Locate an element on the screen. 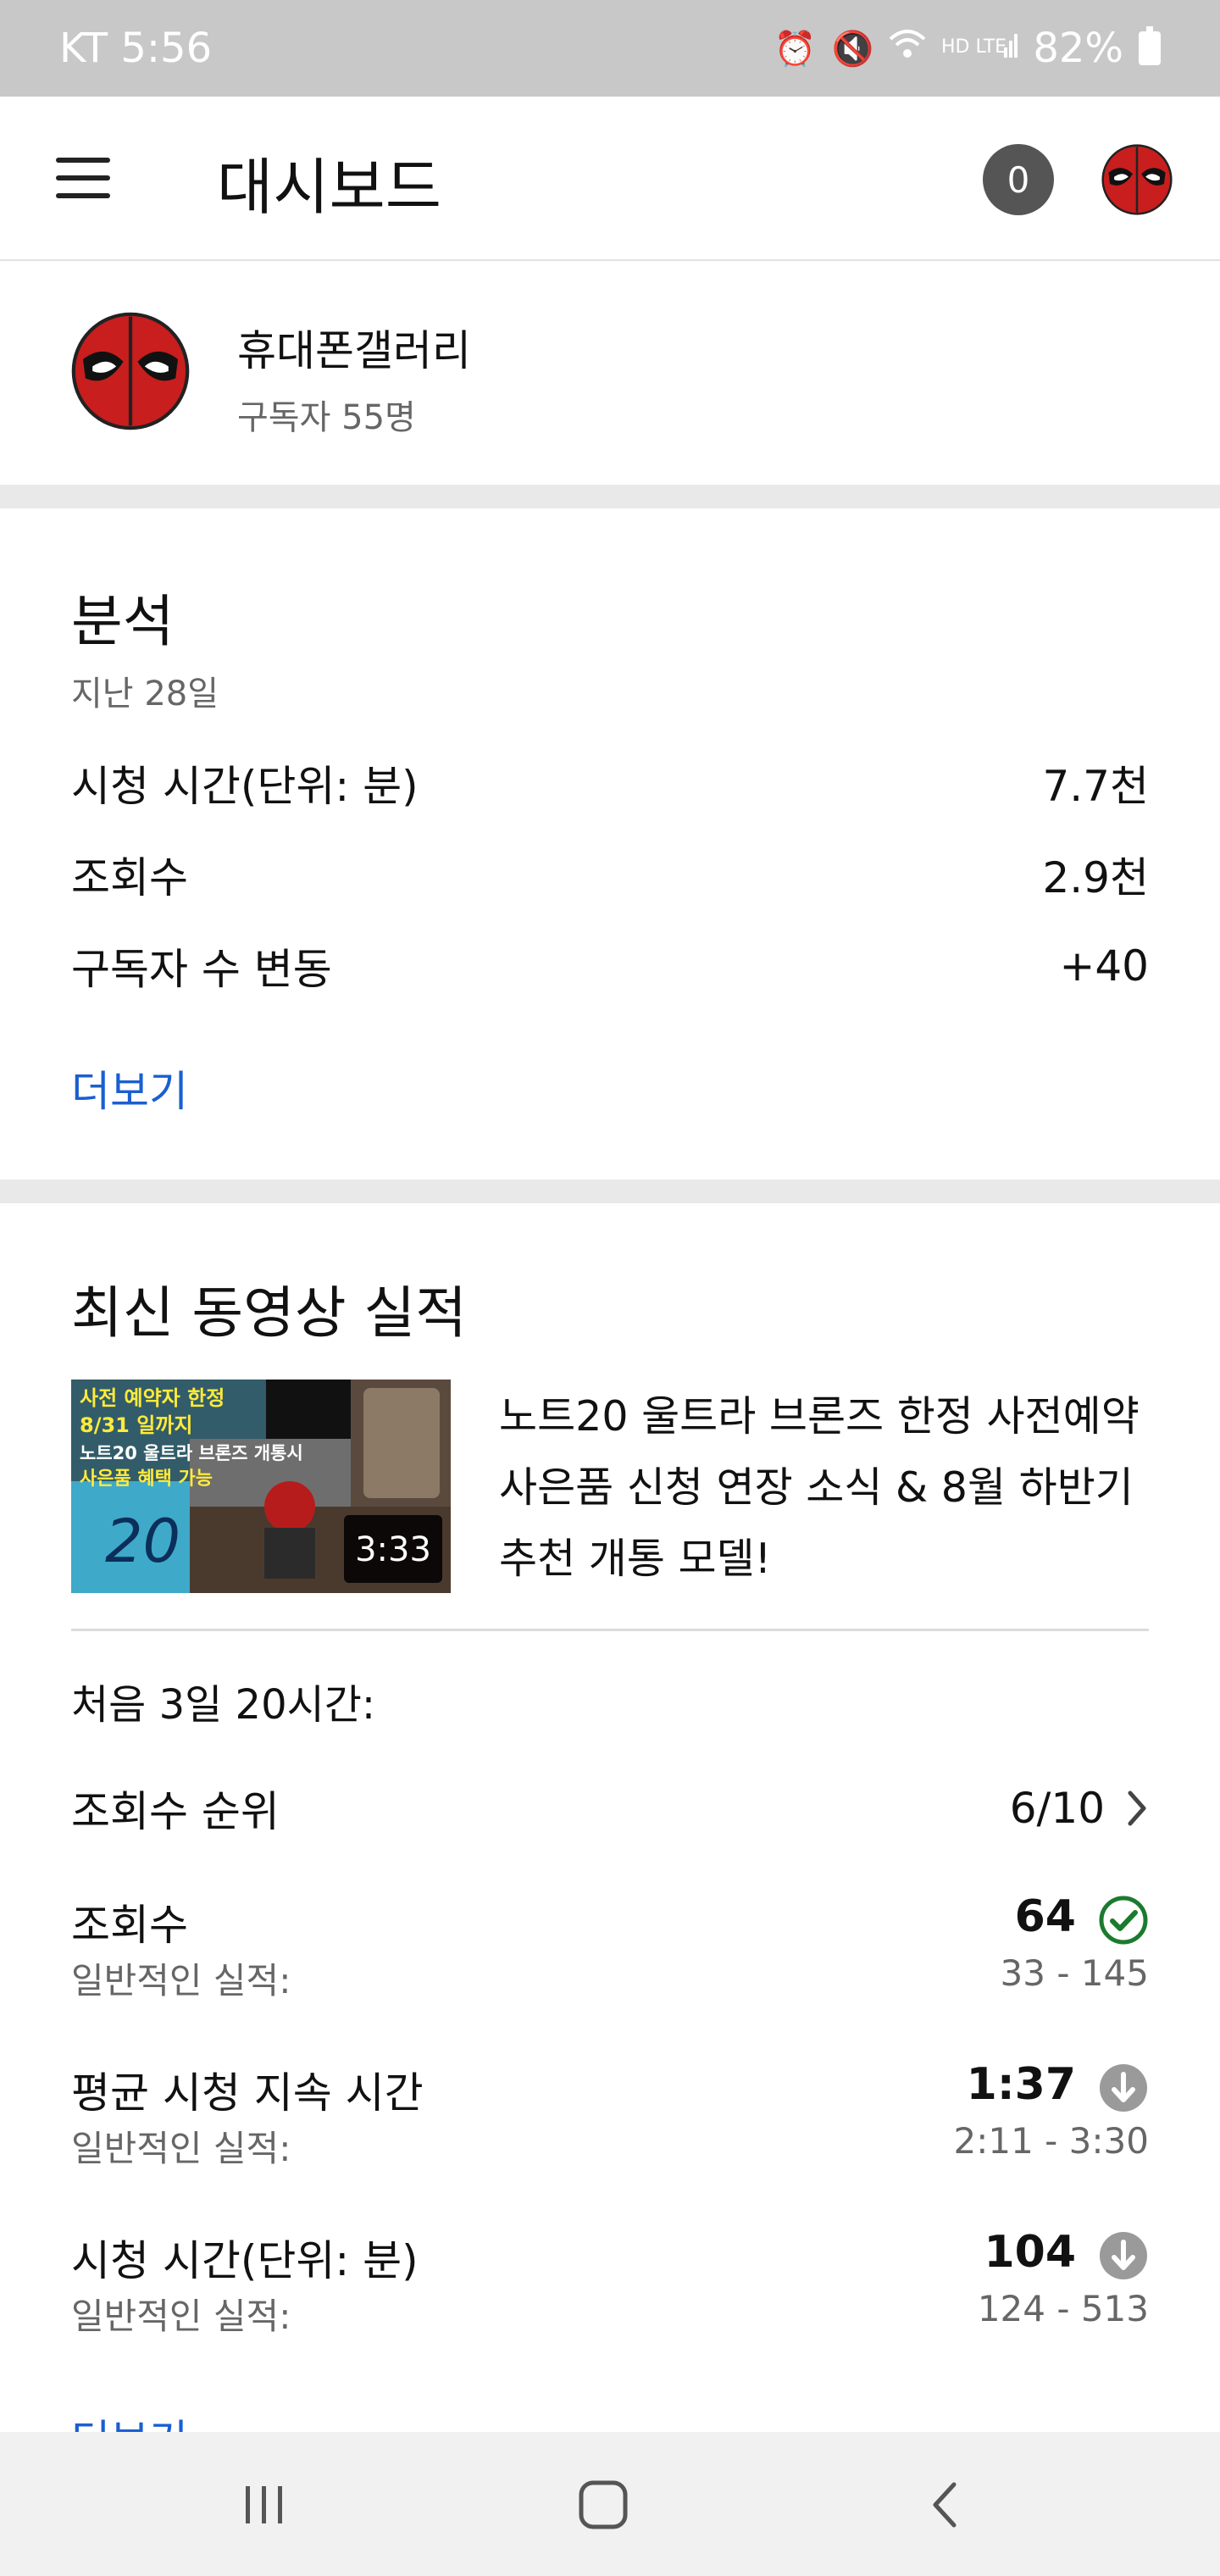 The image size is (1220, 2576). analytics-row-label: 시청 시간(단위: 분) is located at coordinates (245, 786).